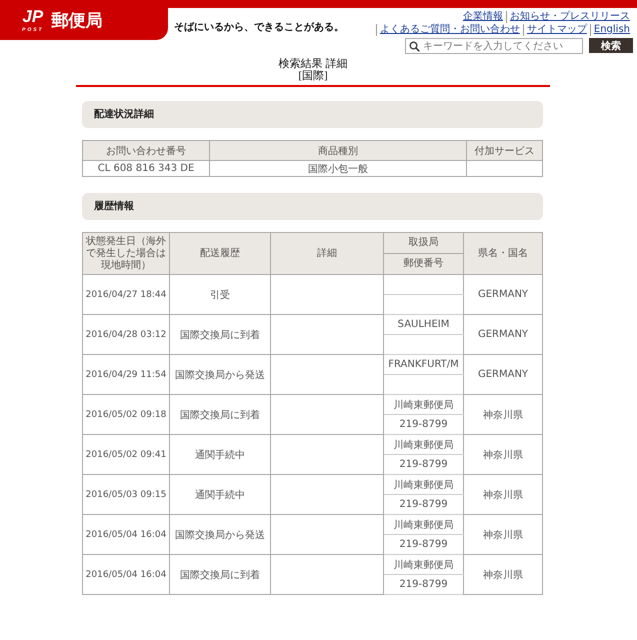 This screenshot has width=637, height=640. I want to click on column-header: 状態発生日（海外で発生した場合は現地時間）, so click(126, 253).